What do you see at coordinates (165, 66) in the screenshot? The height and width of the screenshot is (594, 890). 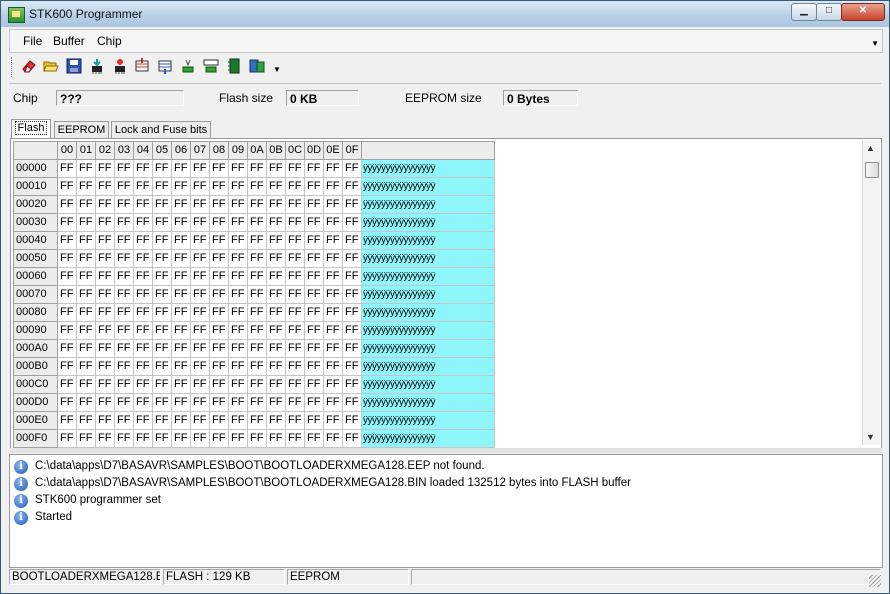 I see `write-chip-button` at bounding box center [165, 66].